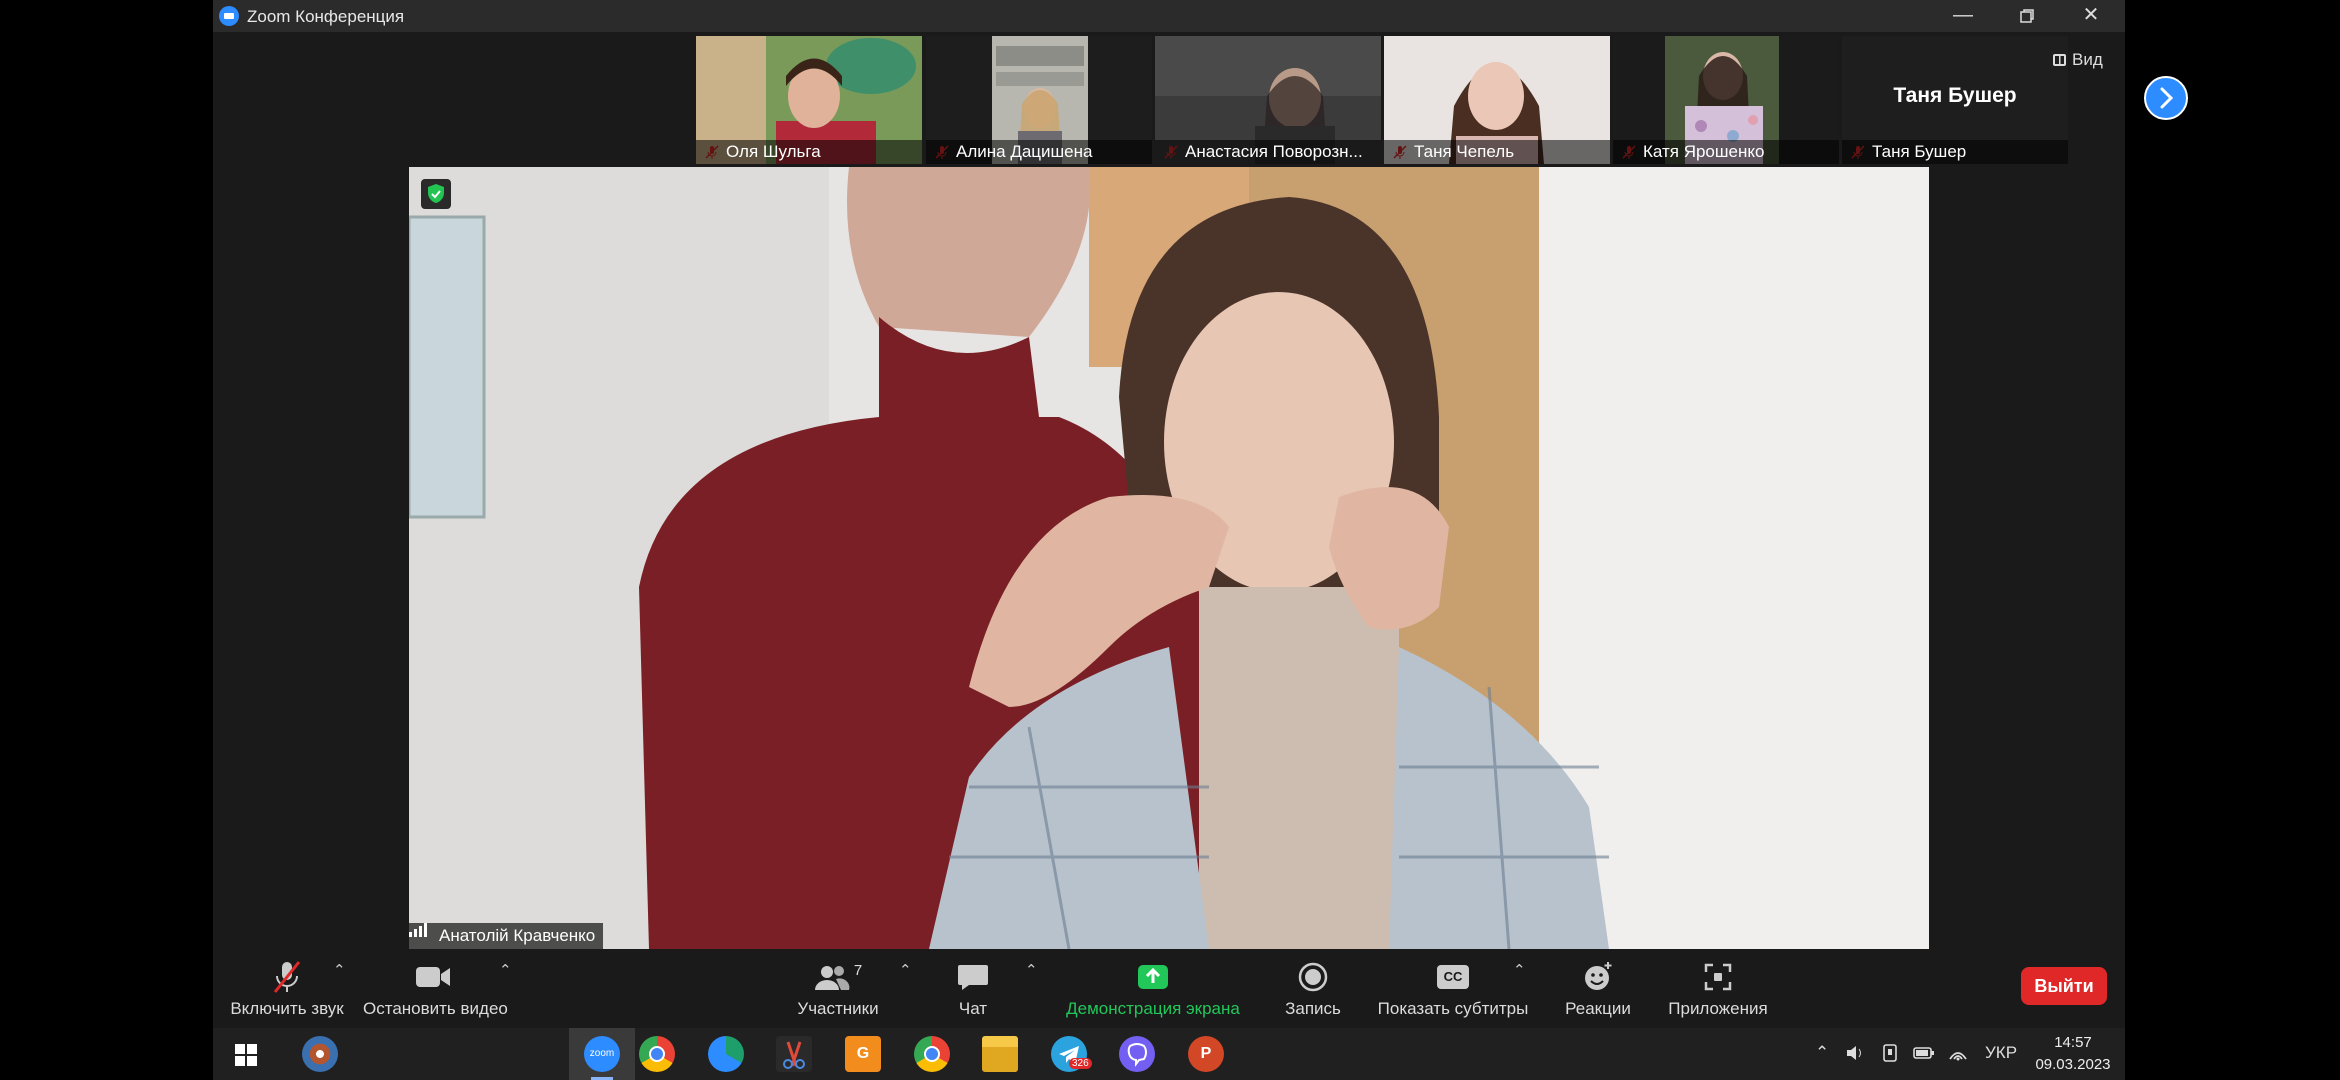 Image resolution: width=2340 pixels, height=1080 pixels. Describe the element at coordinates (1153, 1008) in the screenshot. I see `share-screen-label: Демонстрация экрана` at that location.